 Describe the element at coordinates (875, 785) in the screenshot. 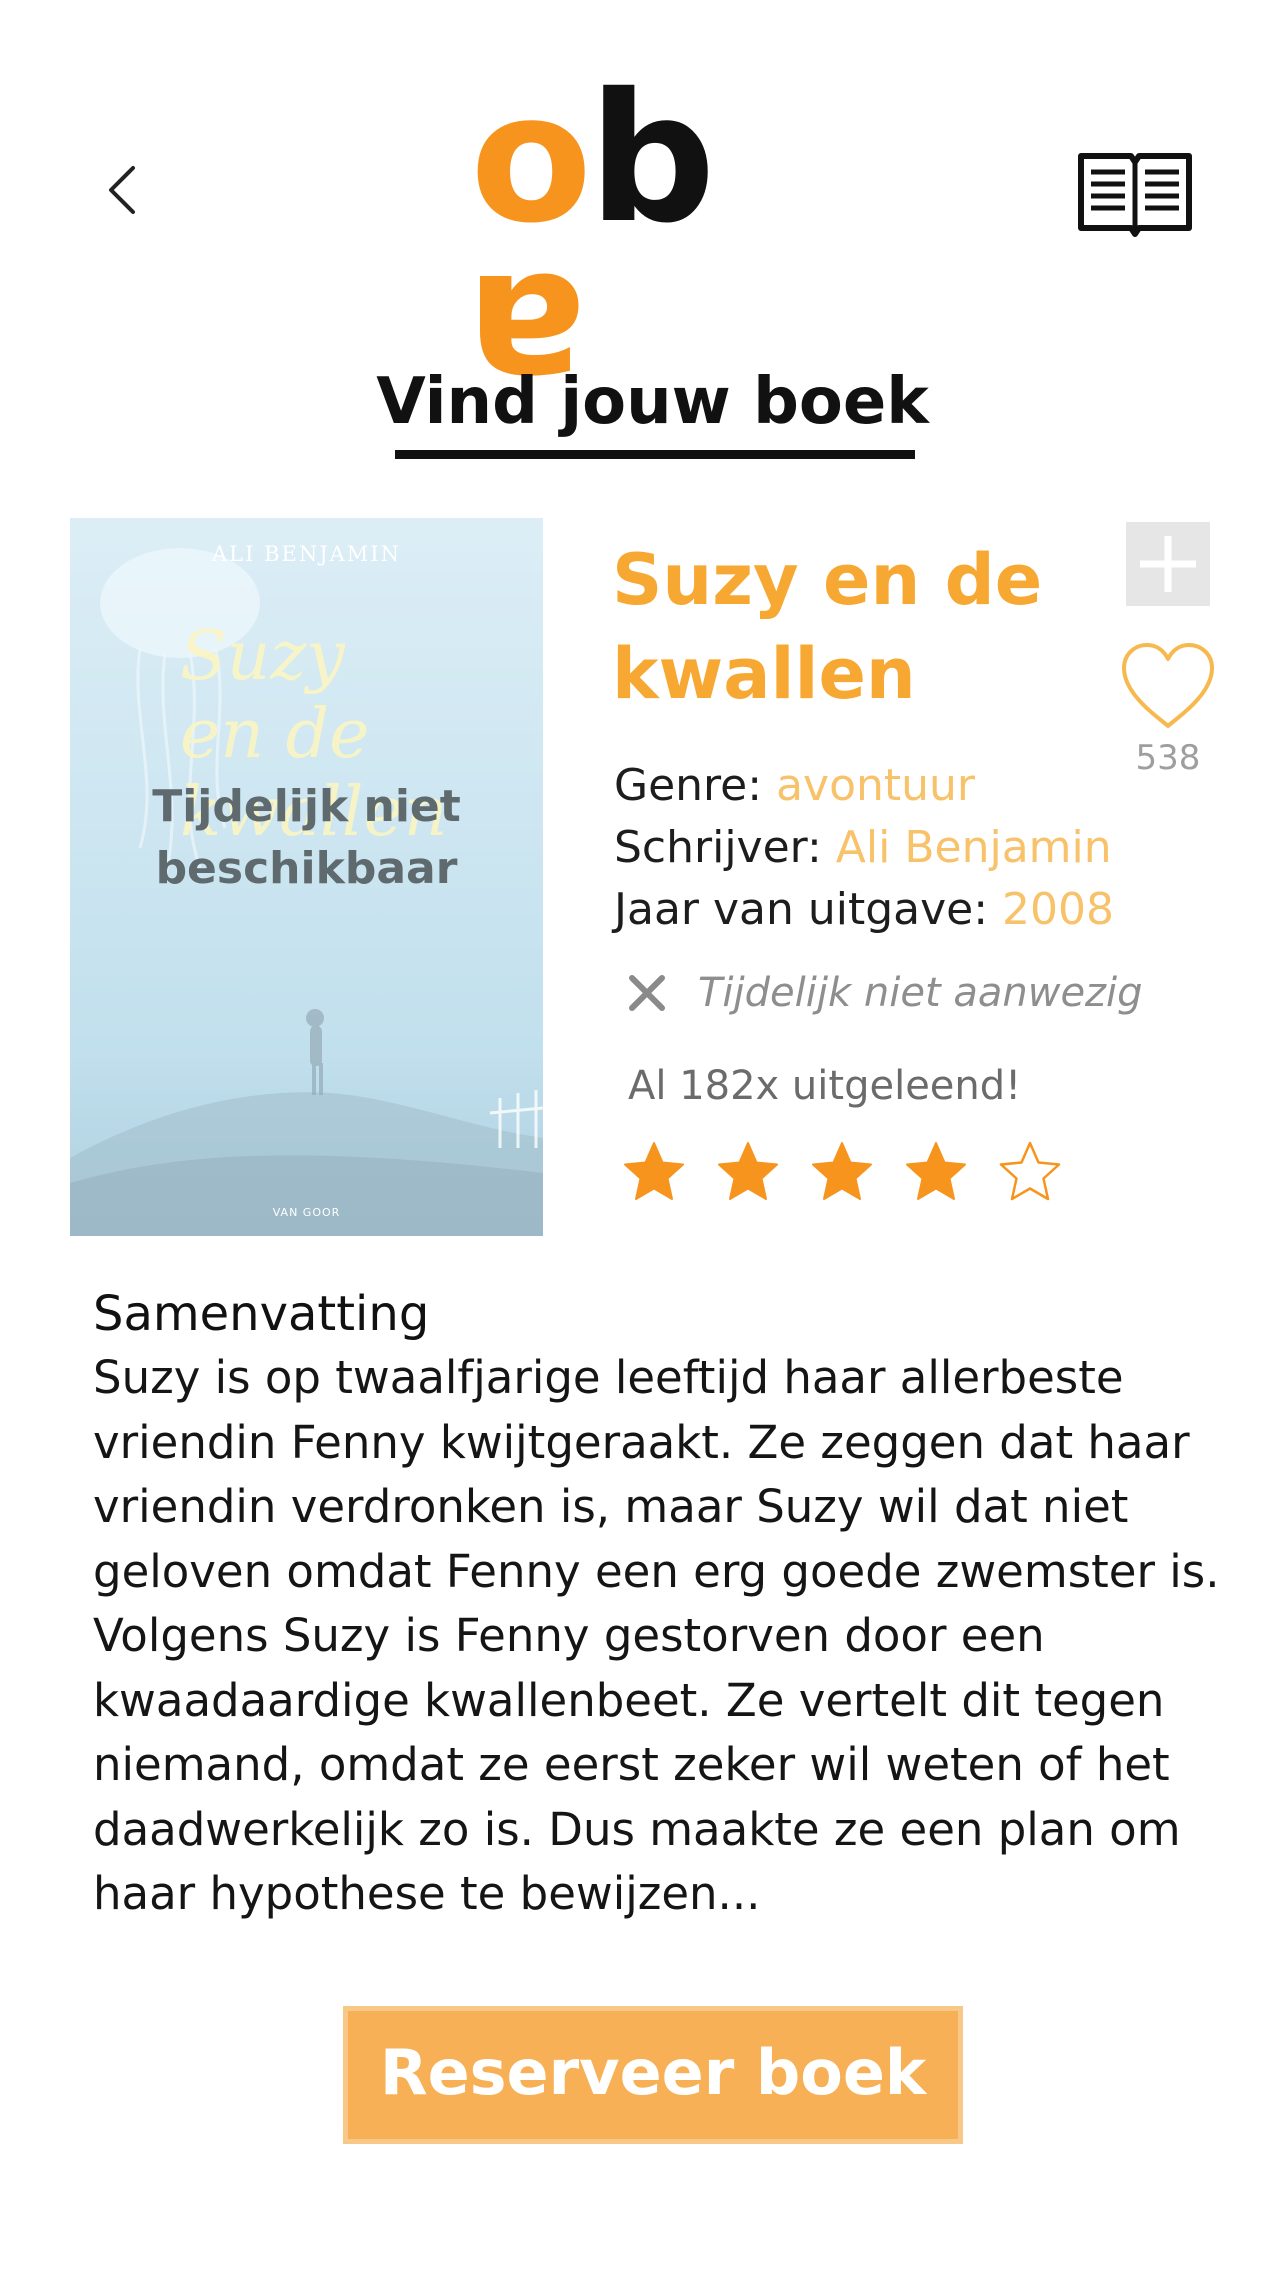

I see `genre-value: avontuur` at that location.